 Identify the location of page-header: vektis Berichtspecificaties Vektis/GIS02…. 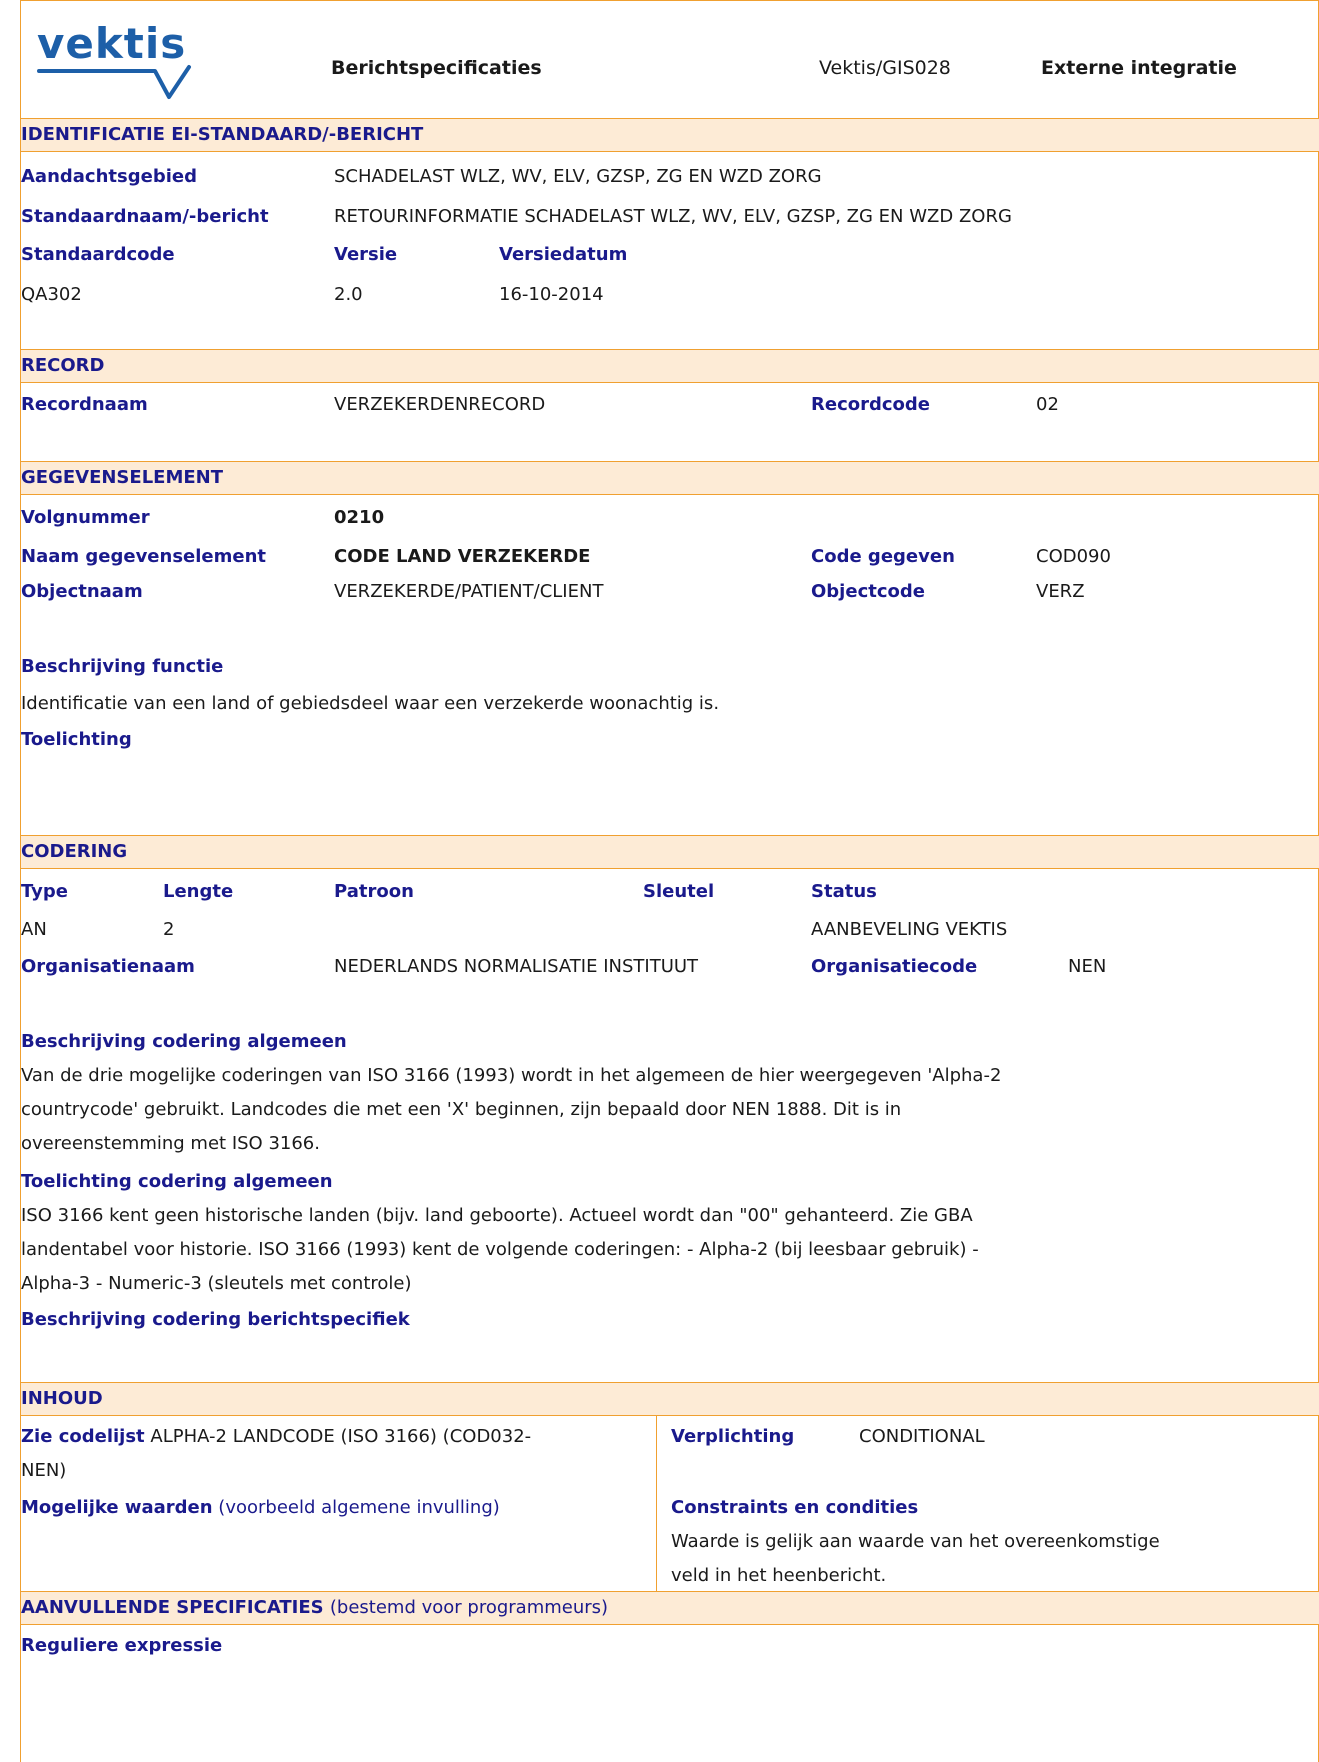
(670, 60).